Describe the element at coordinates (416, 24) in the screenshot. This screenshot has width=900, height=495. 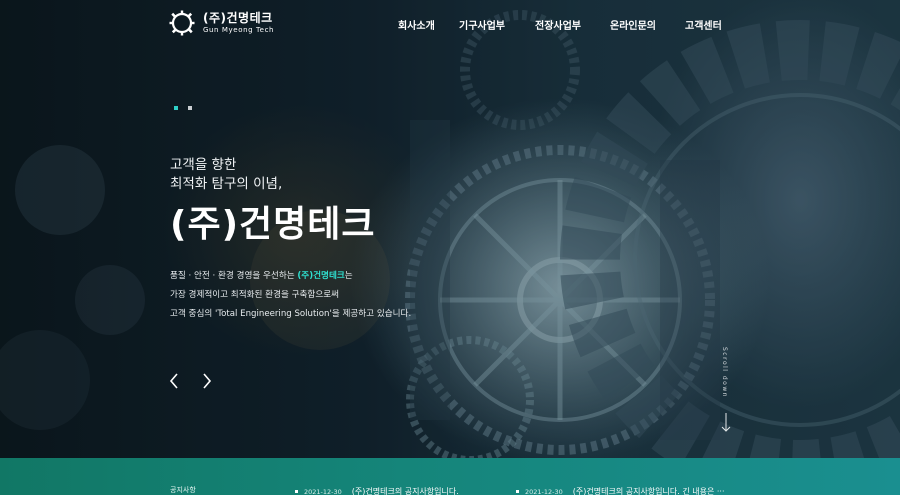
I see `nav-item-company: 회사소개` at that location.